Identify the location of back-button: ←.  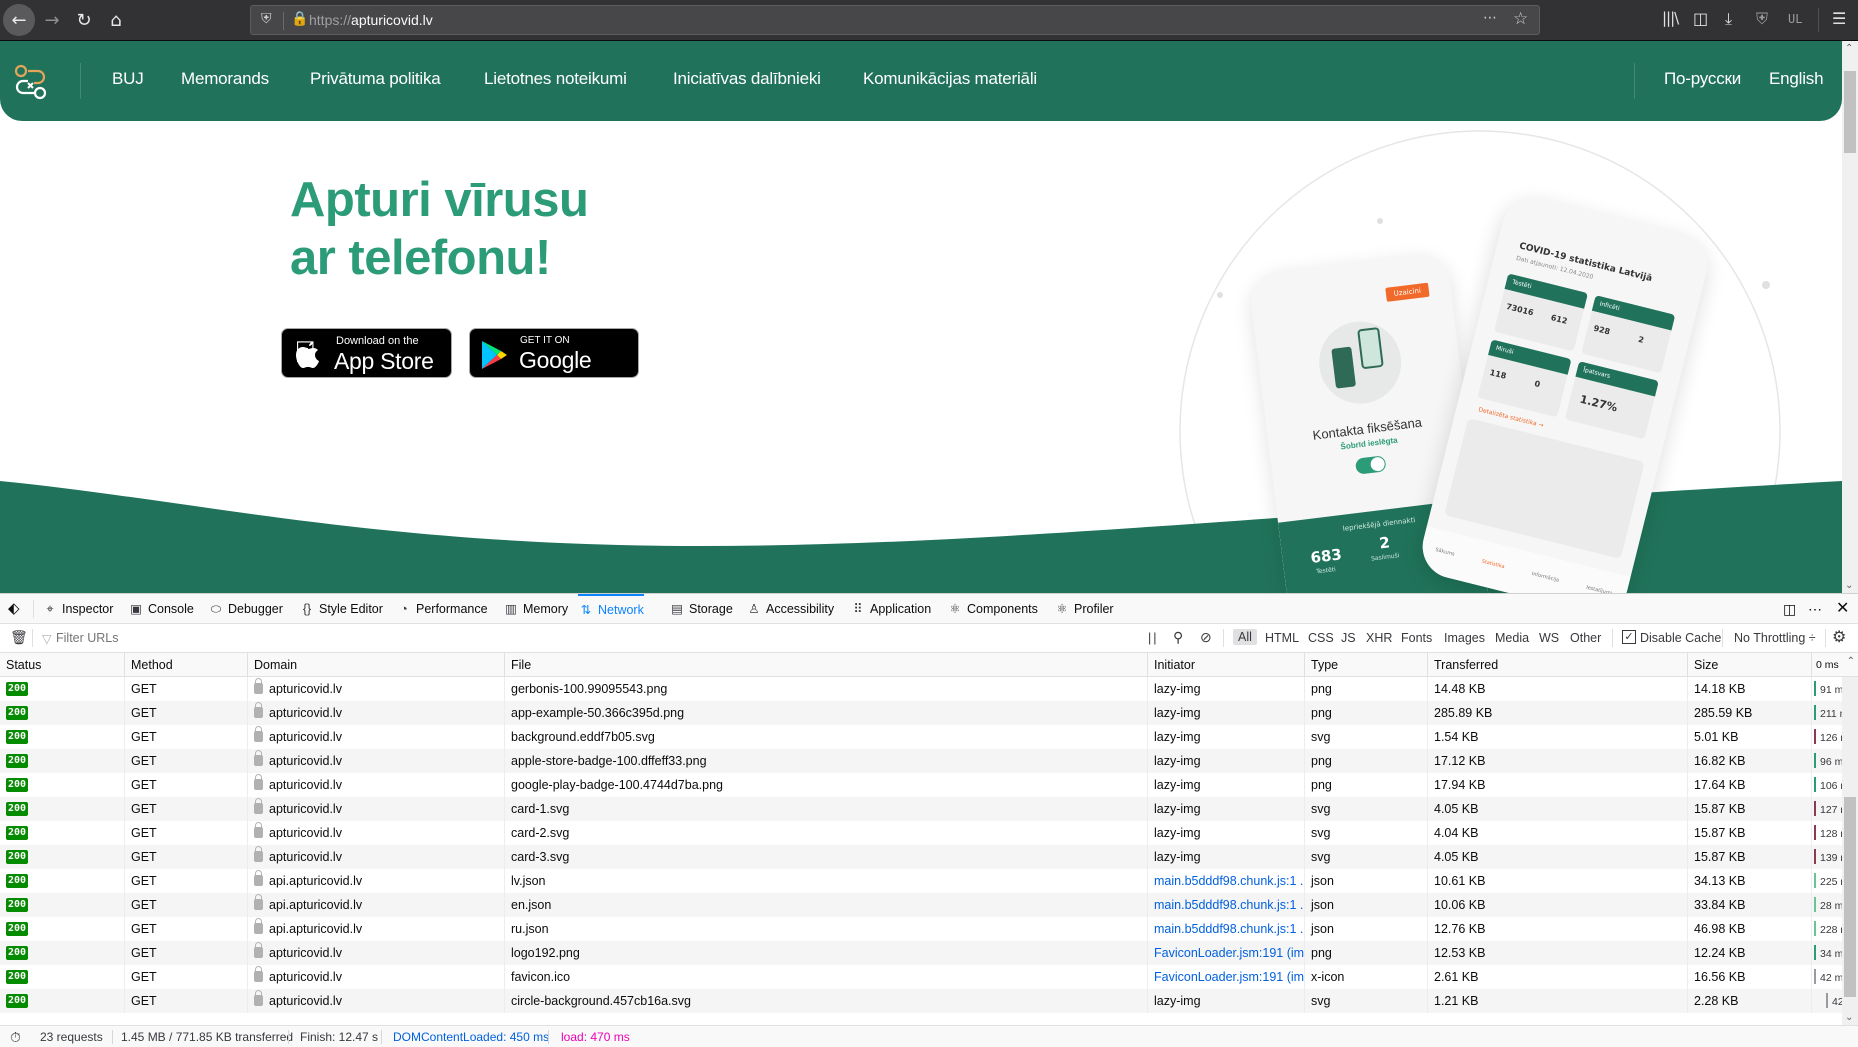
(19, 20).